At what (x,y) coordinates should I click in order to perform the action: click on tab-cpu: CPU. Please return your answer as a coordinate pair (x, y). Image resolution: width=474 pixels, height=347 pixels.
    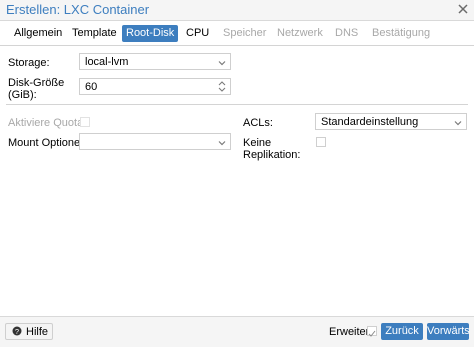
    Looking at the image, I should click on (197, 33).